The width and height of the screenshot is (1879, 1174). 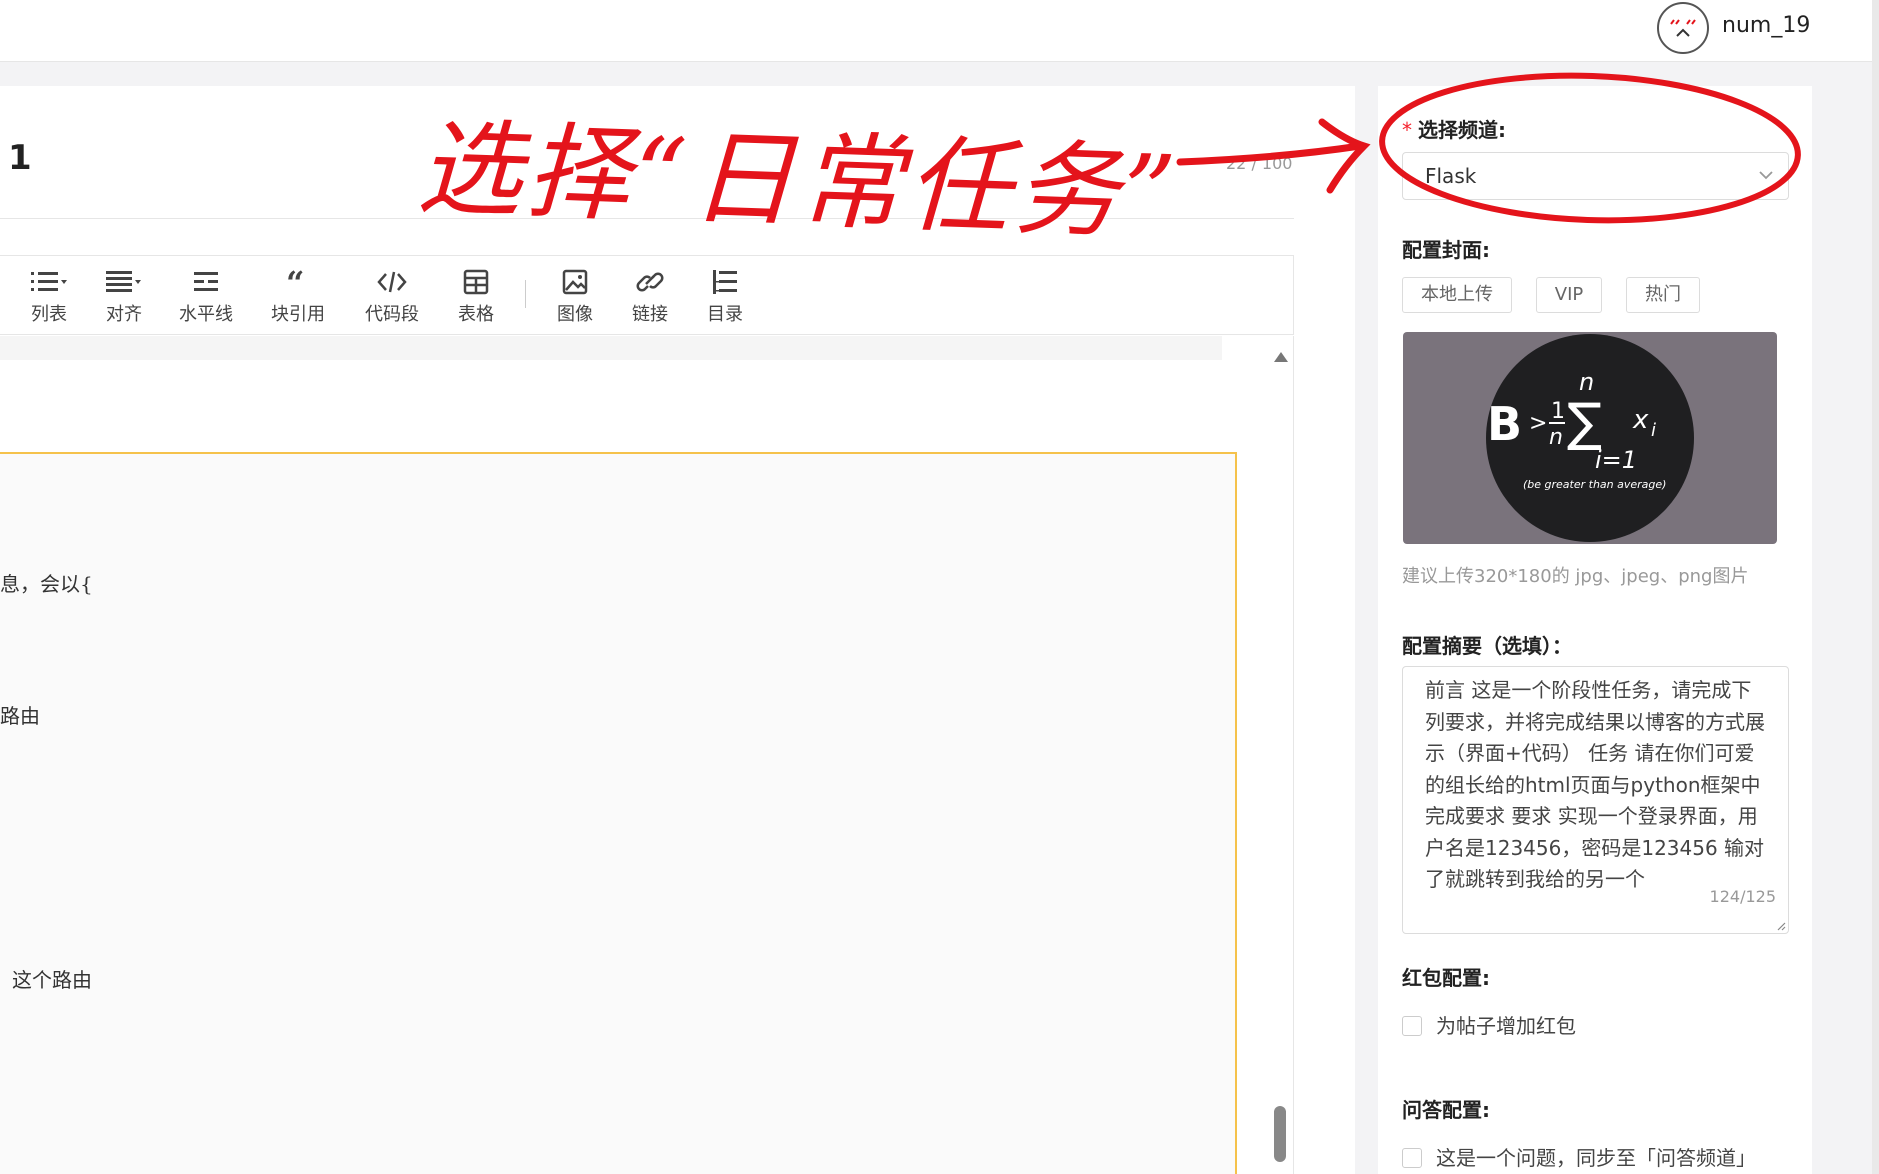 I want to click on formula-caption: (be greater than average), so click(x=1594, y=484).